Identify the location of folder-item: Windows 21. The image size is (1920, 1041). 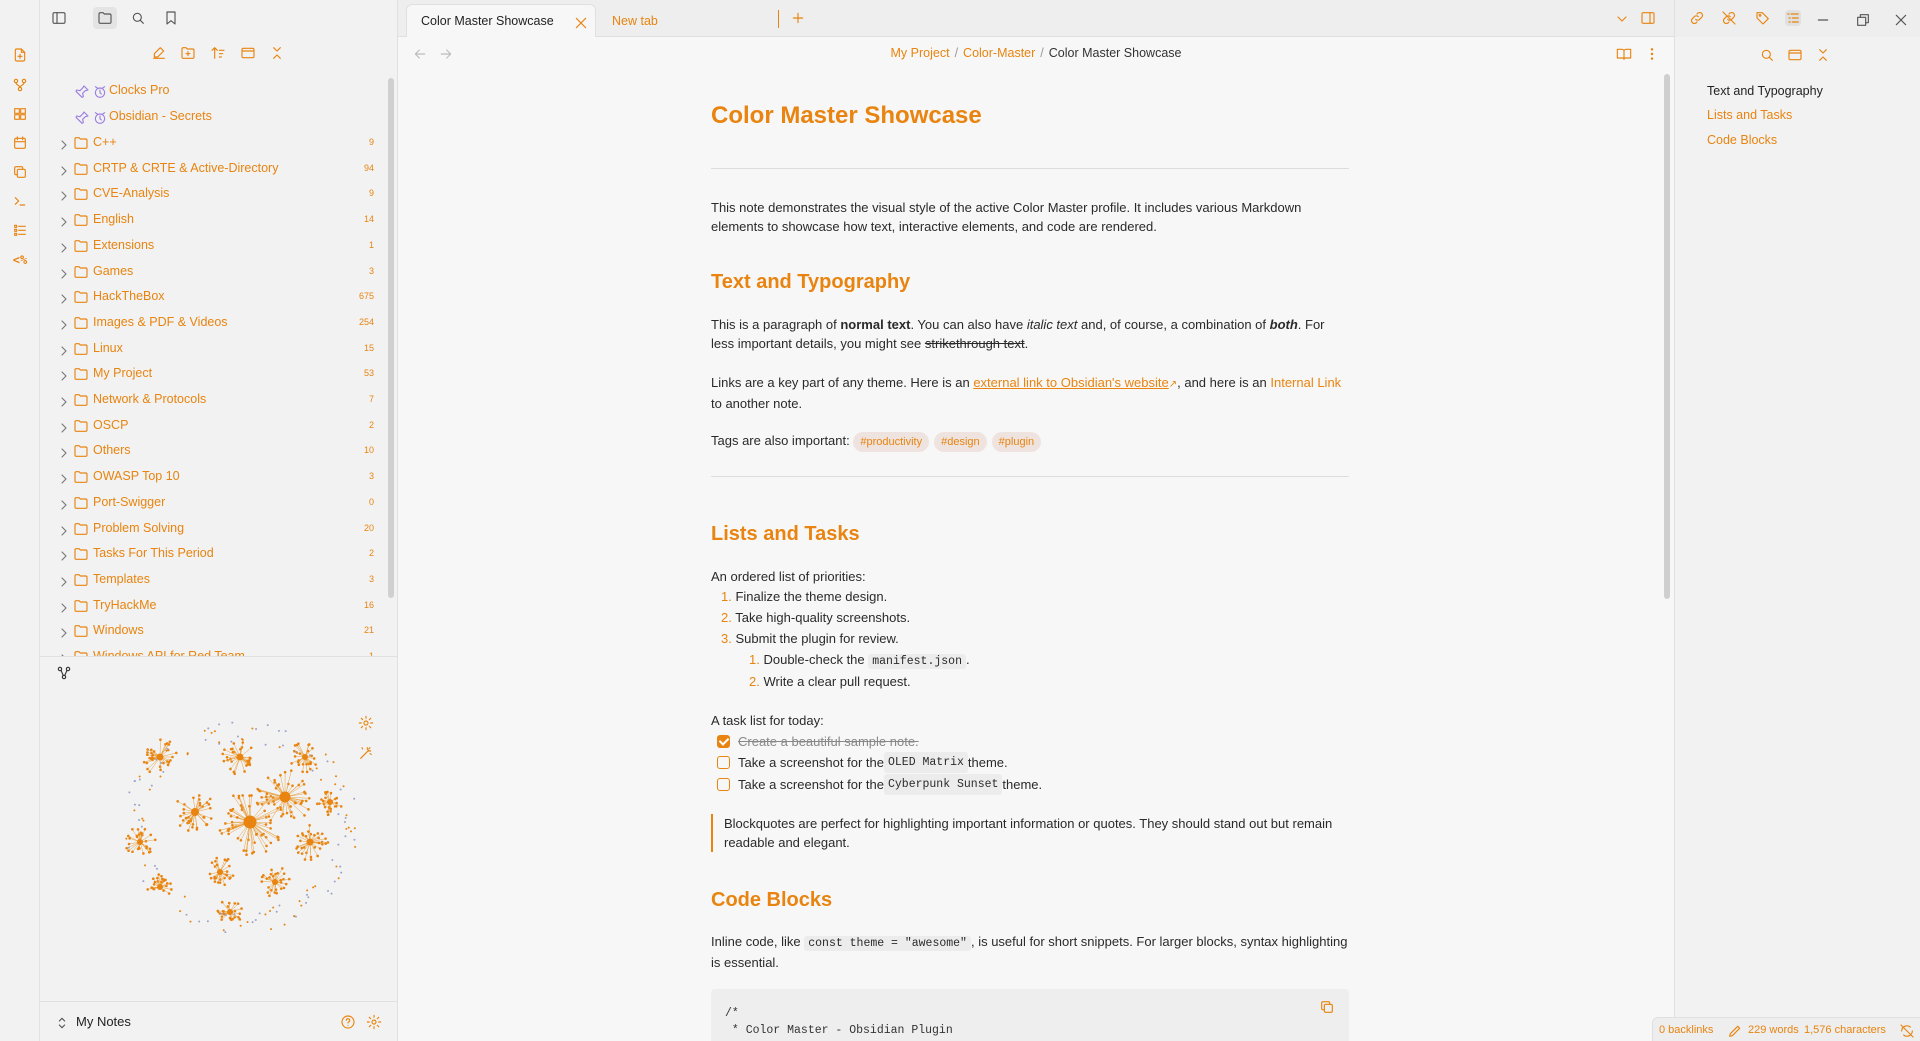
(215, 630).